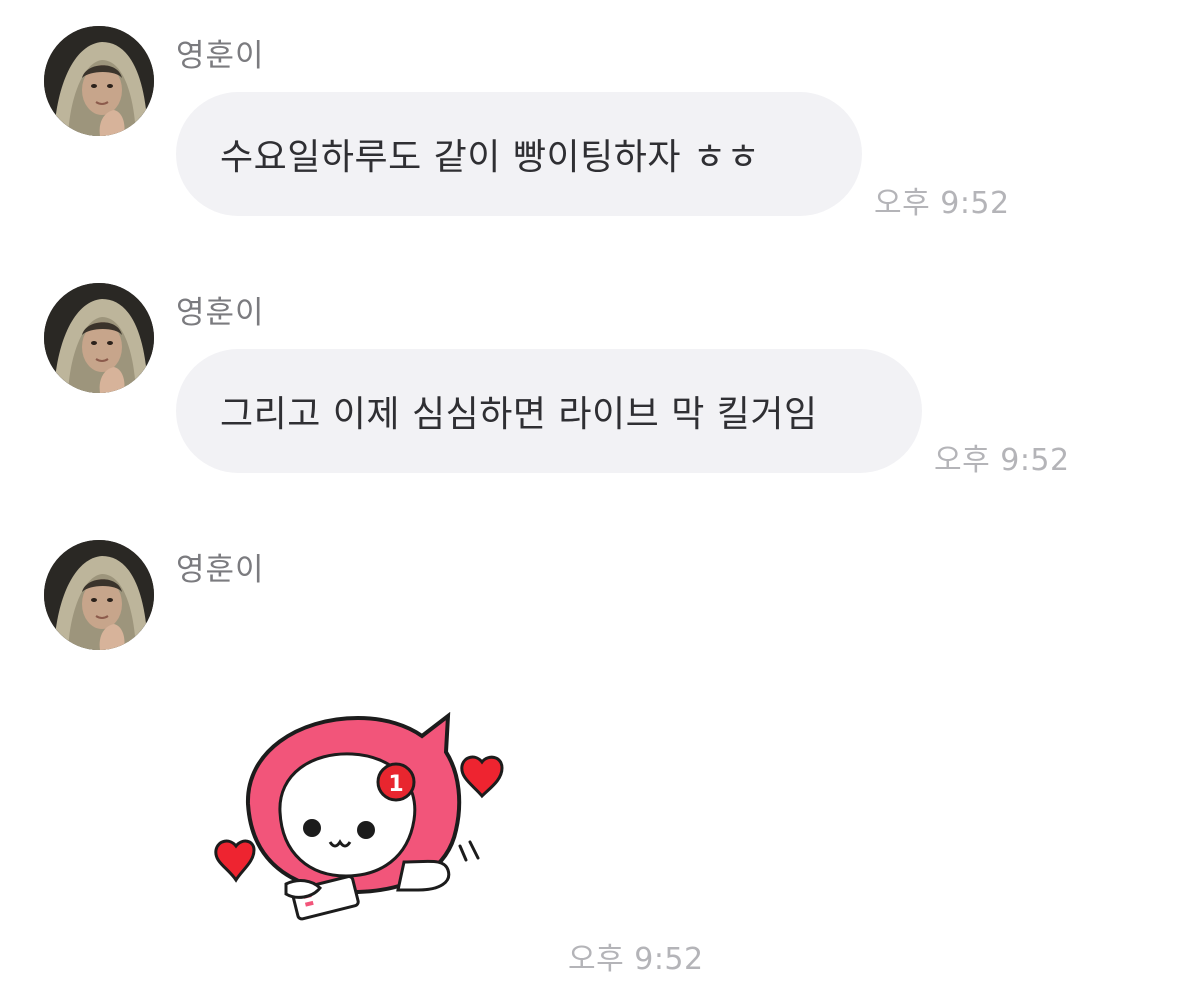  Describe the element at coordinates (395, 784) in the screenshot. I see `sticker-badge-text: 1` at that location.